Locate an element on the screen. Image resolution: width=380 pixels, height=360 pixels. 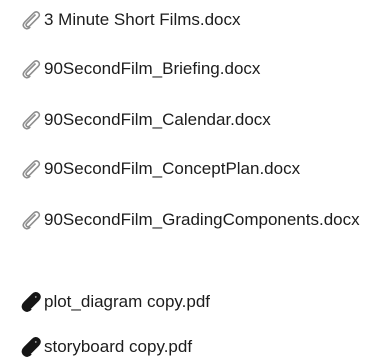
attachment-name: 90SecondFilm_Calendar.docx is located at coordinates (157, 119).